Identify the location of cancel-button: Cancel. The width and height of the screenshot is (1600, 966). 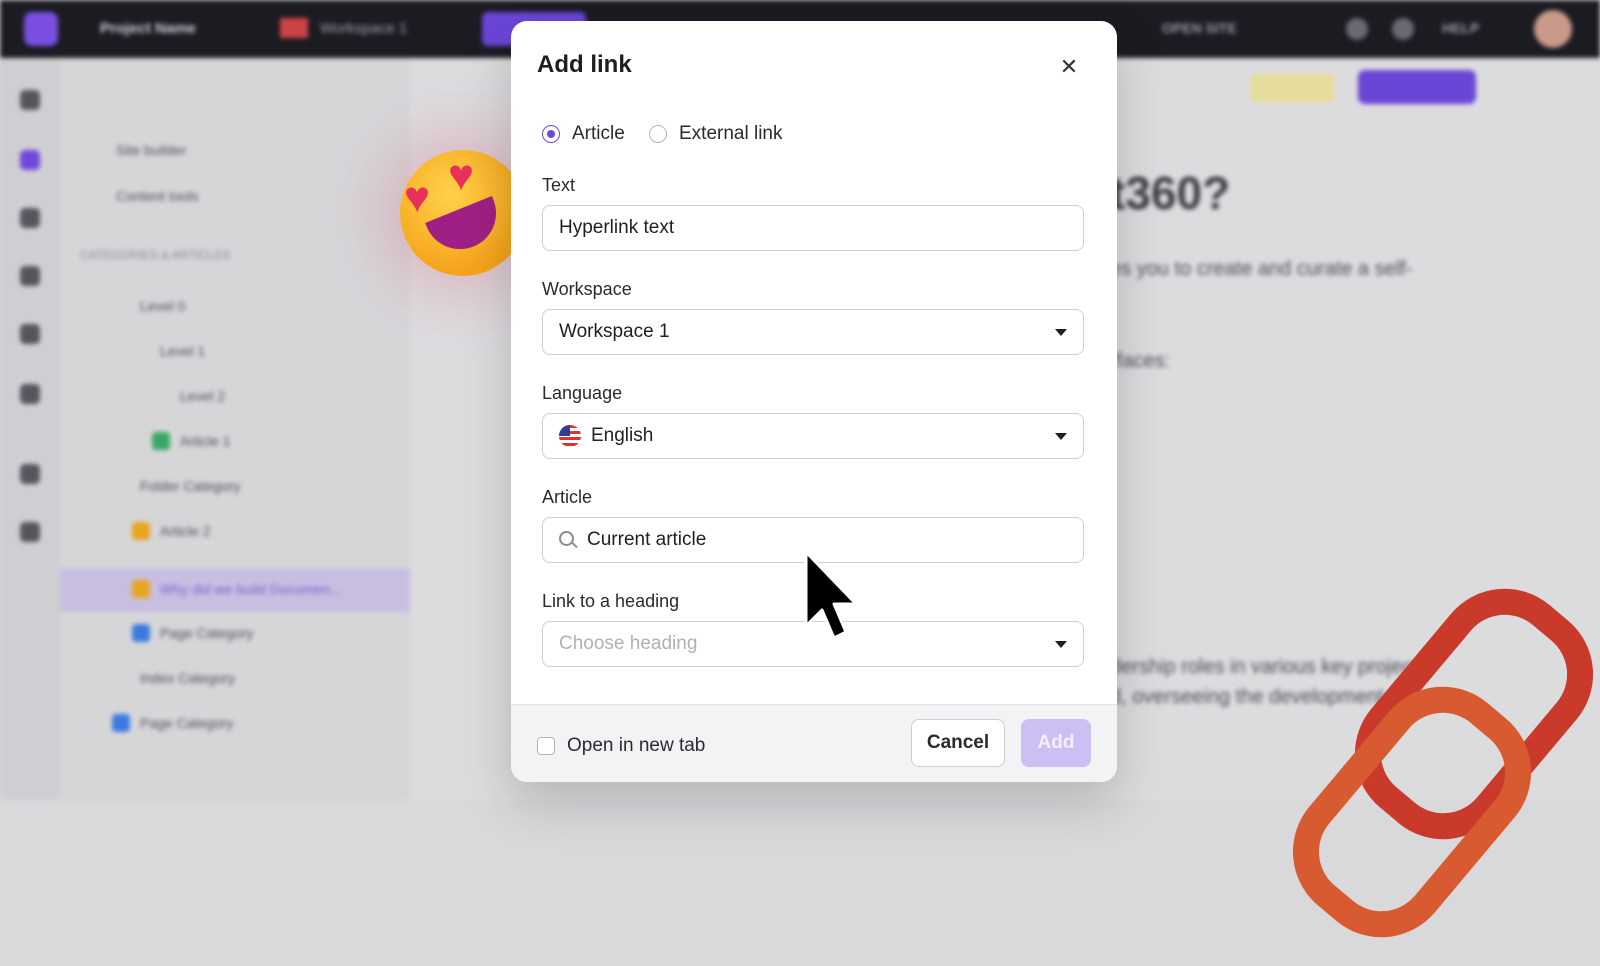
(958, 743).